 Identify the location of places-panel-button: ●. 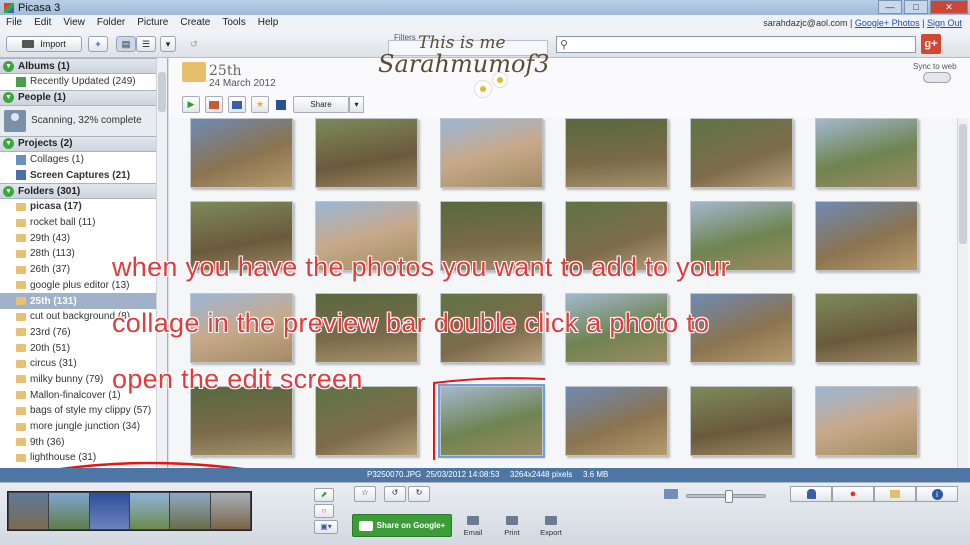
(853, 494).